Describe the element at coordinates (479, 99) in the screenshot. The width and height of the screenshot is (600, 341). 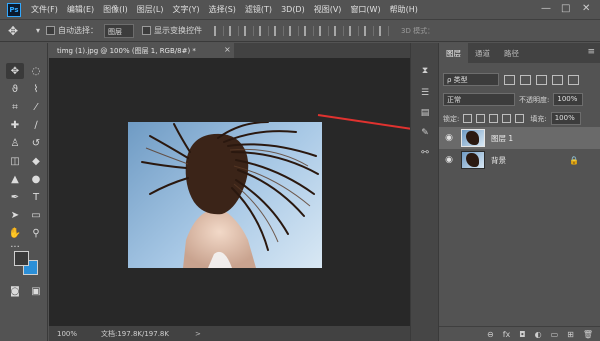
I see `blend-mode-dropdown: 正常` at that location.